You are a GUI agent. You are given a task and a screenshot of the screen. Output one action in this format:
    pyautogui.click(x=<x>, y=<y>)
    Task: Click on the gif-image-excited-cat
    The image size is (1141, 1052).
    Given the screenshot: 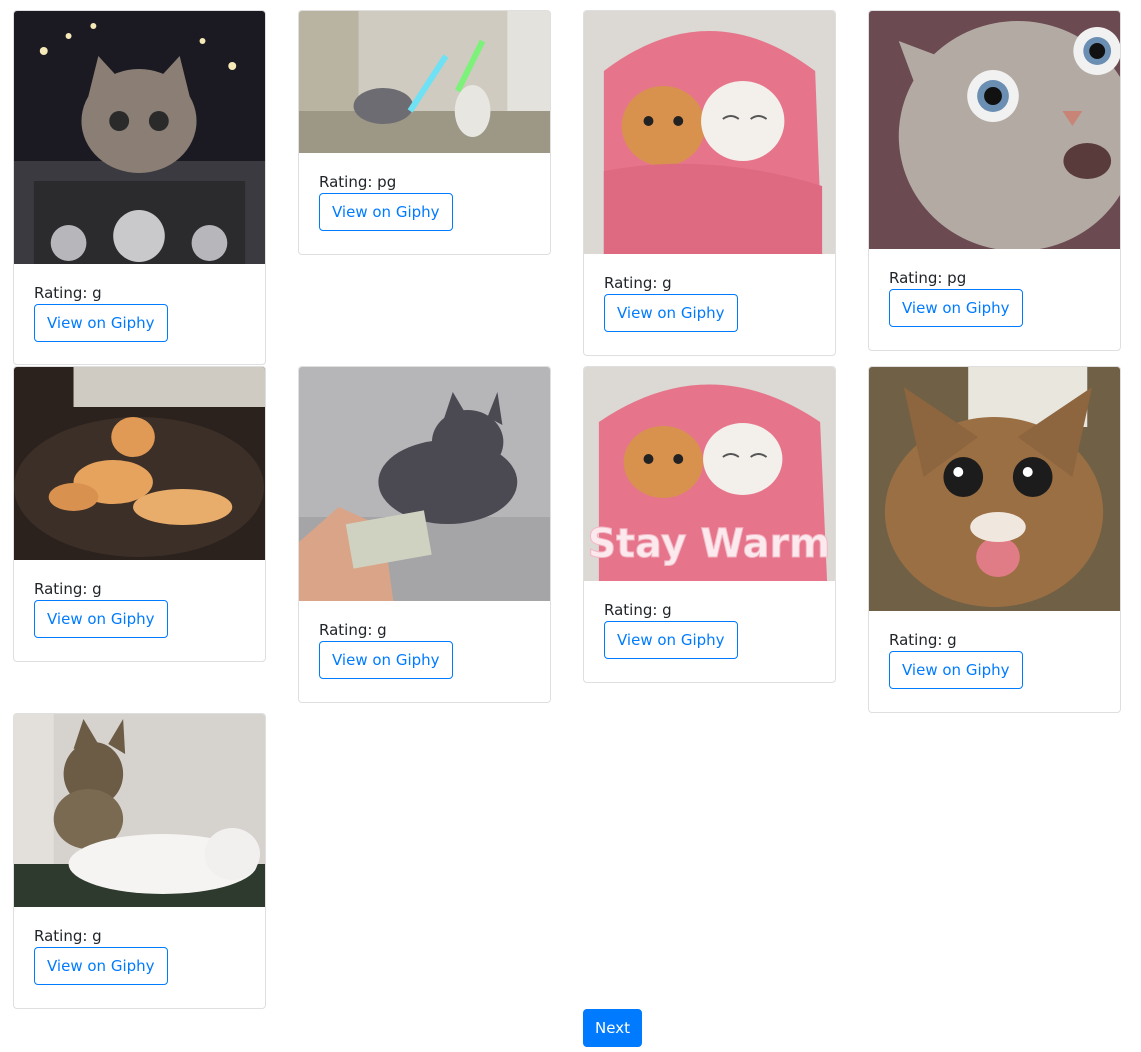 What is the action you would take?
    pyautogui.click(x=994, y=489)
    